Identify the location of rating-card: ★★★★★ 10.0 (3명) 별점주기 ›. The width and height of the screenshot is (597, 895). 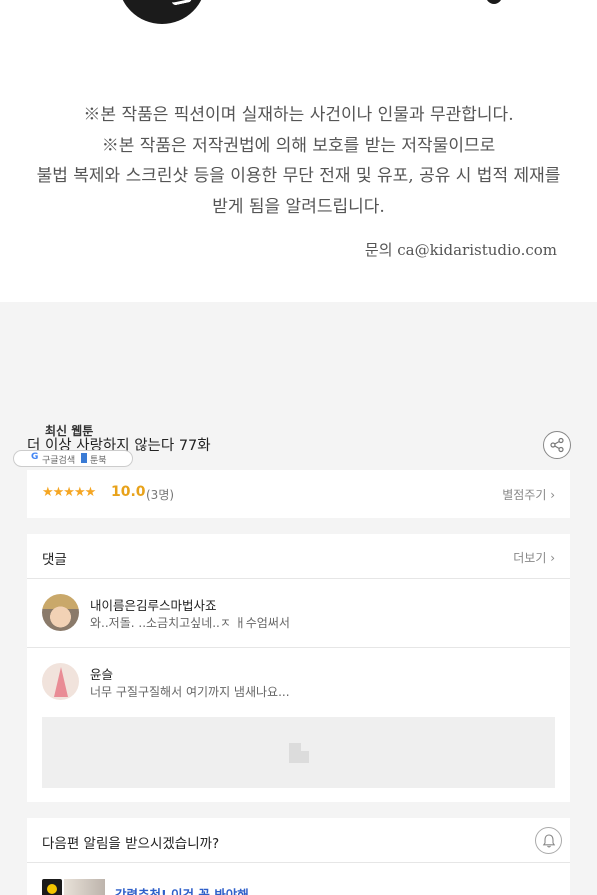
(298, 494).